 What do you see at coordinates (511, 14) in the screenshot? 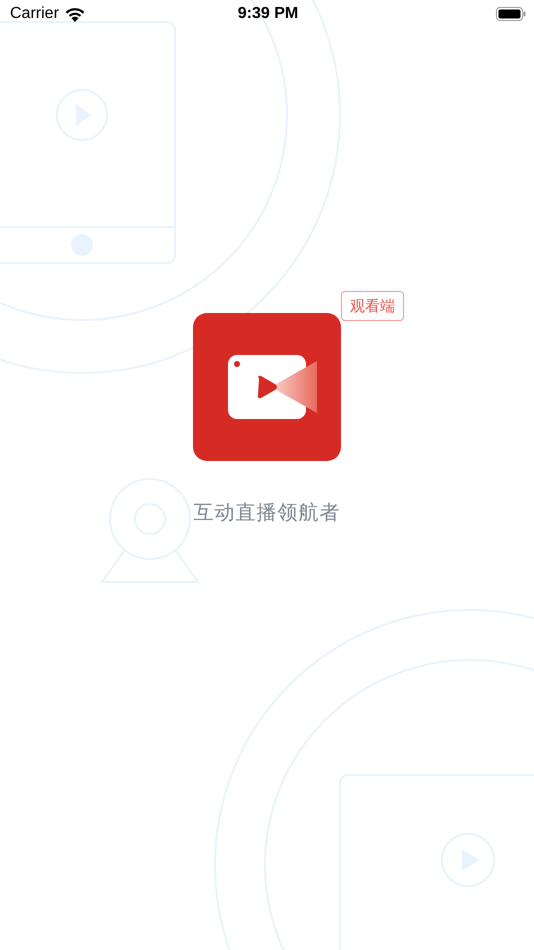
I see `battery-icon` at bounding box center [511, 14].